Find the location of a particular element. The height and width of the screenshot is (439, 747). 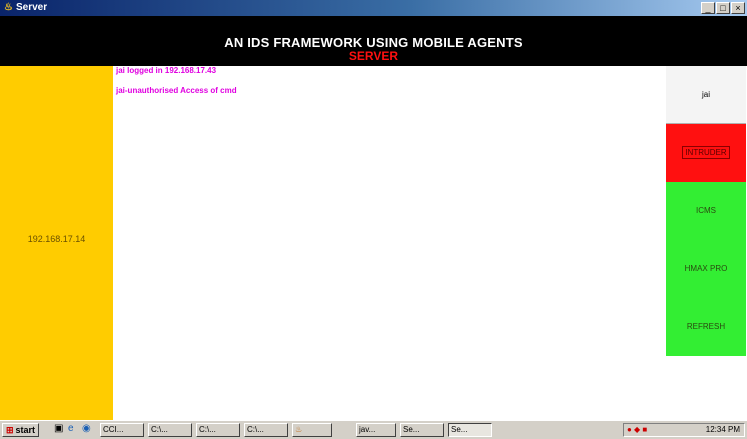

user-box: jai is located at coordinates (706, 95).